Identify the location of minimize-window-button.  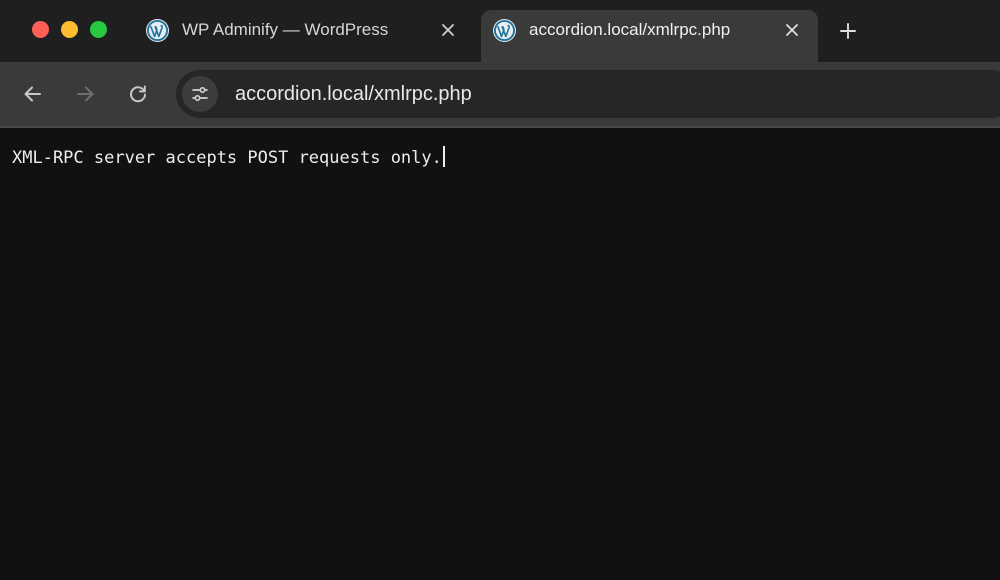
(69, 29).